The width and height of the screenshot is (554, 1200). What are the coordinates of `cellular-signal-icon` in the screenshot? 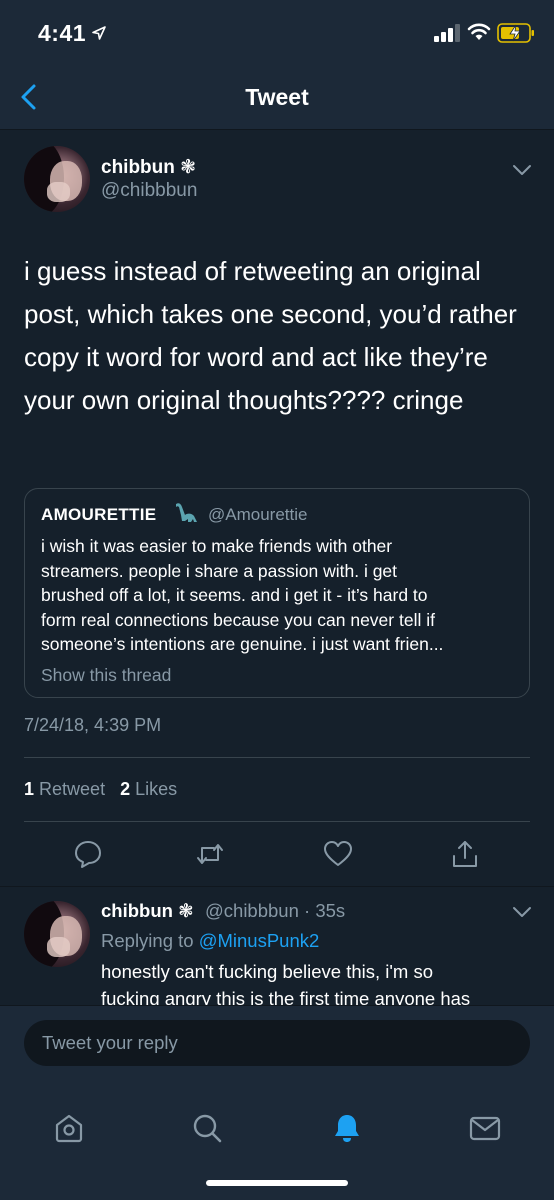 It's located at (447, 33).